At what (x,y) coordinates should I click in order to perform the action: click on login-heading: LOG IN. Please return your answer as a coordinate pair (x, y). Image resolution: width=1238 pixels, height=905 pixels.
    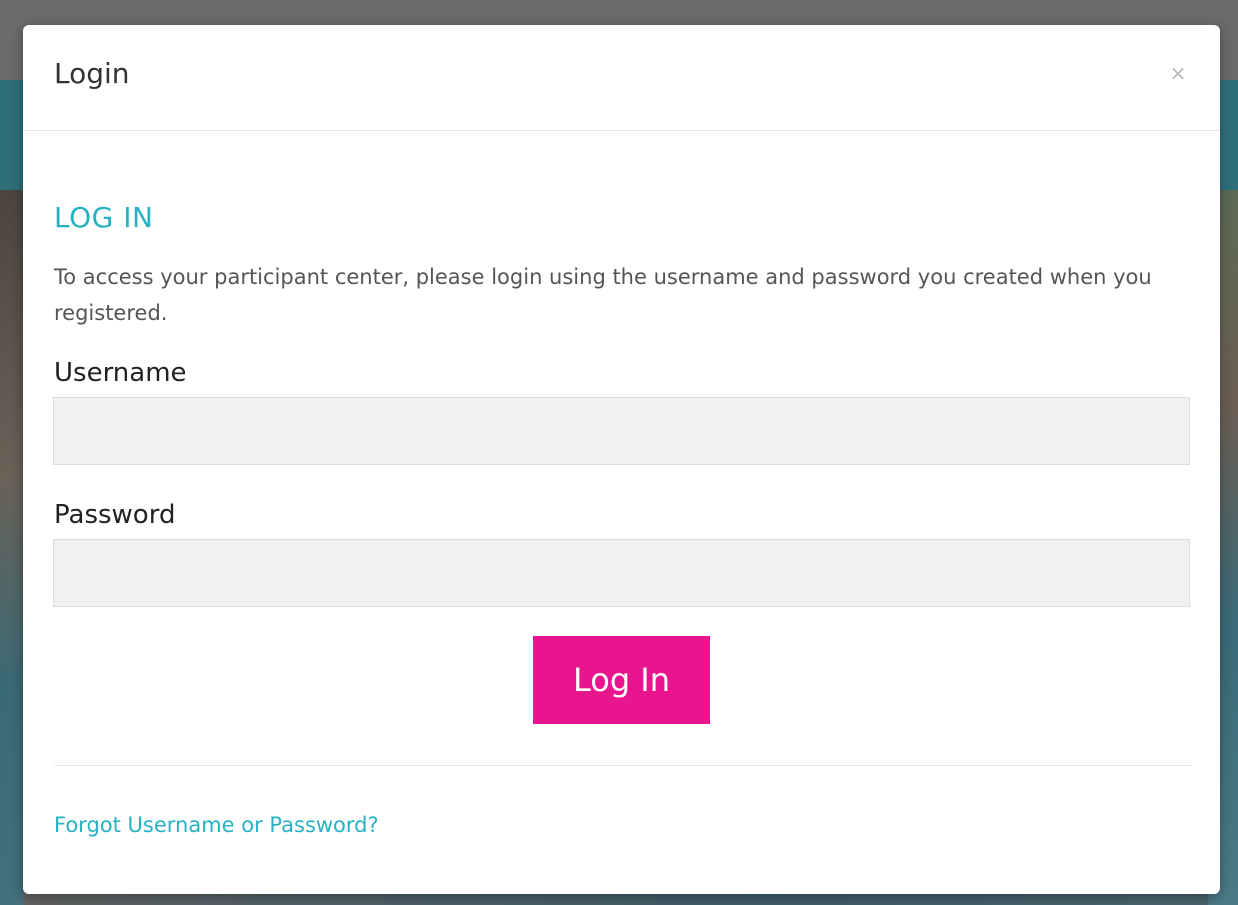
    Looking at the image, I should click on (104, 217).